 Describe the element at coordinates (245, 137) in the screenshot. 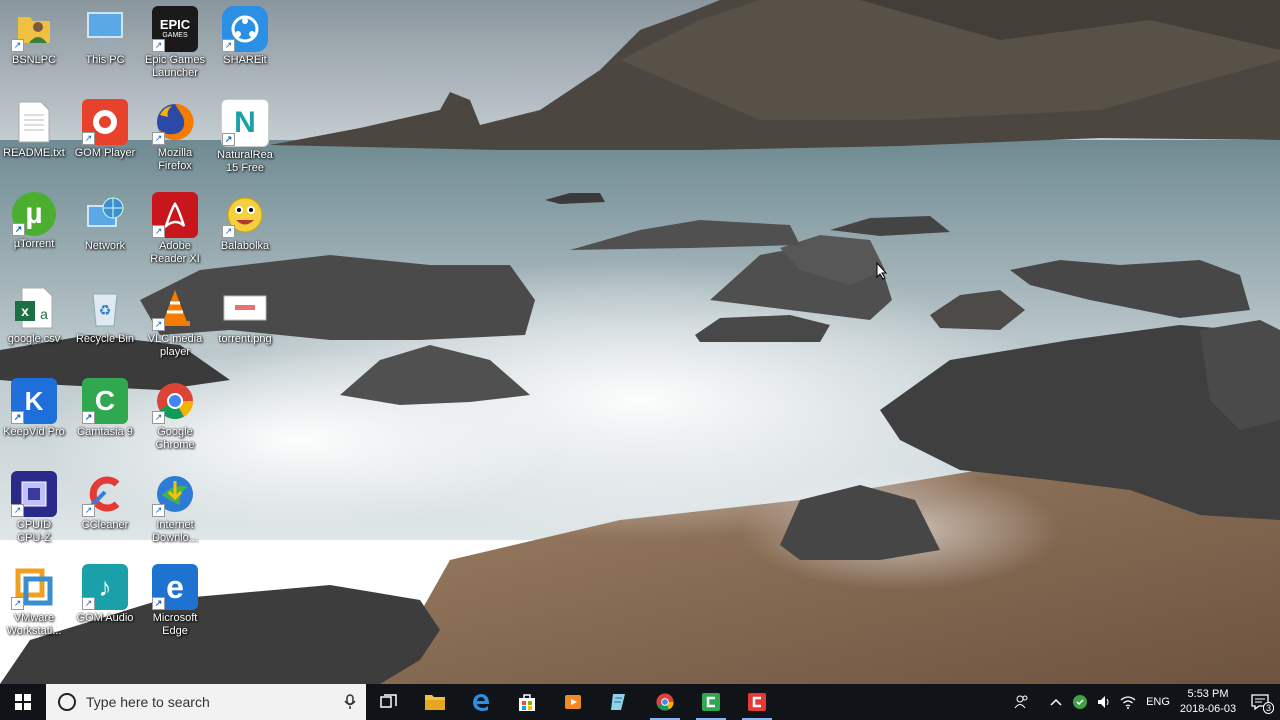

I see `desktop-icon-naturalreader: N ↗ NaturalRea 15 Free` at that location.